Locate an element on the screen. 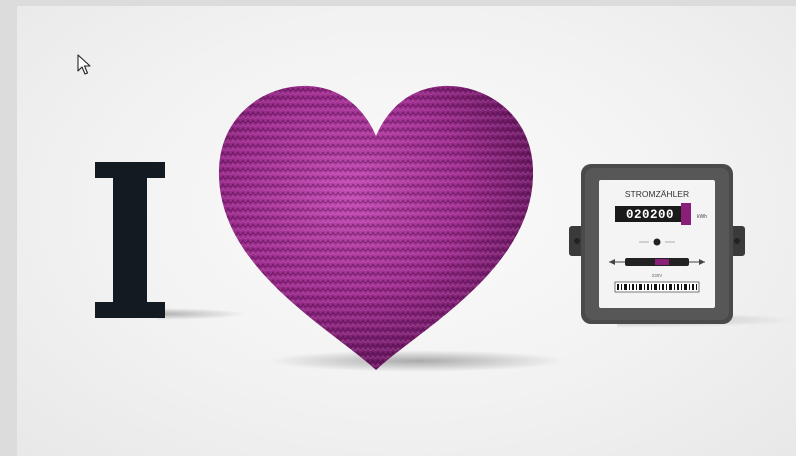 This screenshot has height=456, width=796. meter-reading: 020200 is located at coordinates (650, 215).